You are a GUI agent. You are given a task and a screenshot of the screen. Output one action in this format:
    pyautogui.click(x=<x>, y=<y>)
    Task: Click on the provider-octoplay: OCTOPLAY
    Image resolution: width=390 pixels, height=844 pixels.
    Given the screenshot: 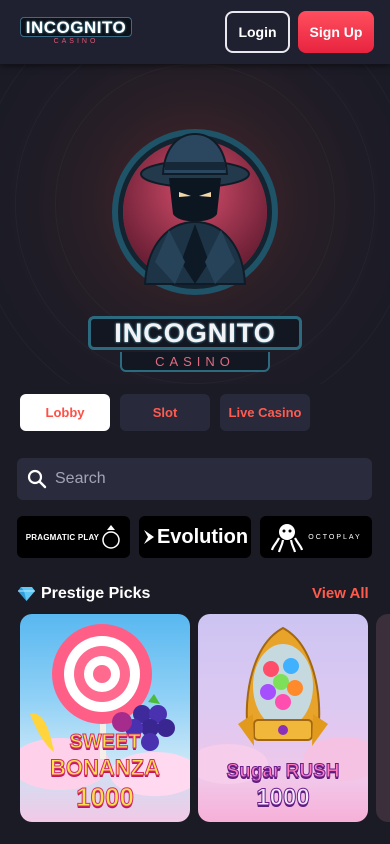 What is the action you would take?
    pyautogui.click(x=316, y=537)
    